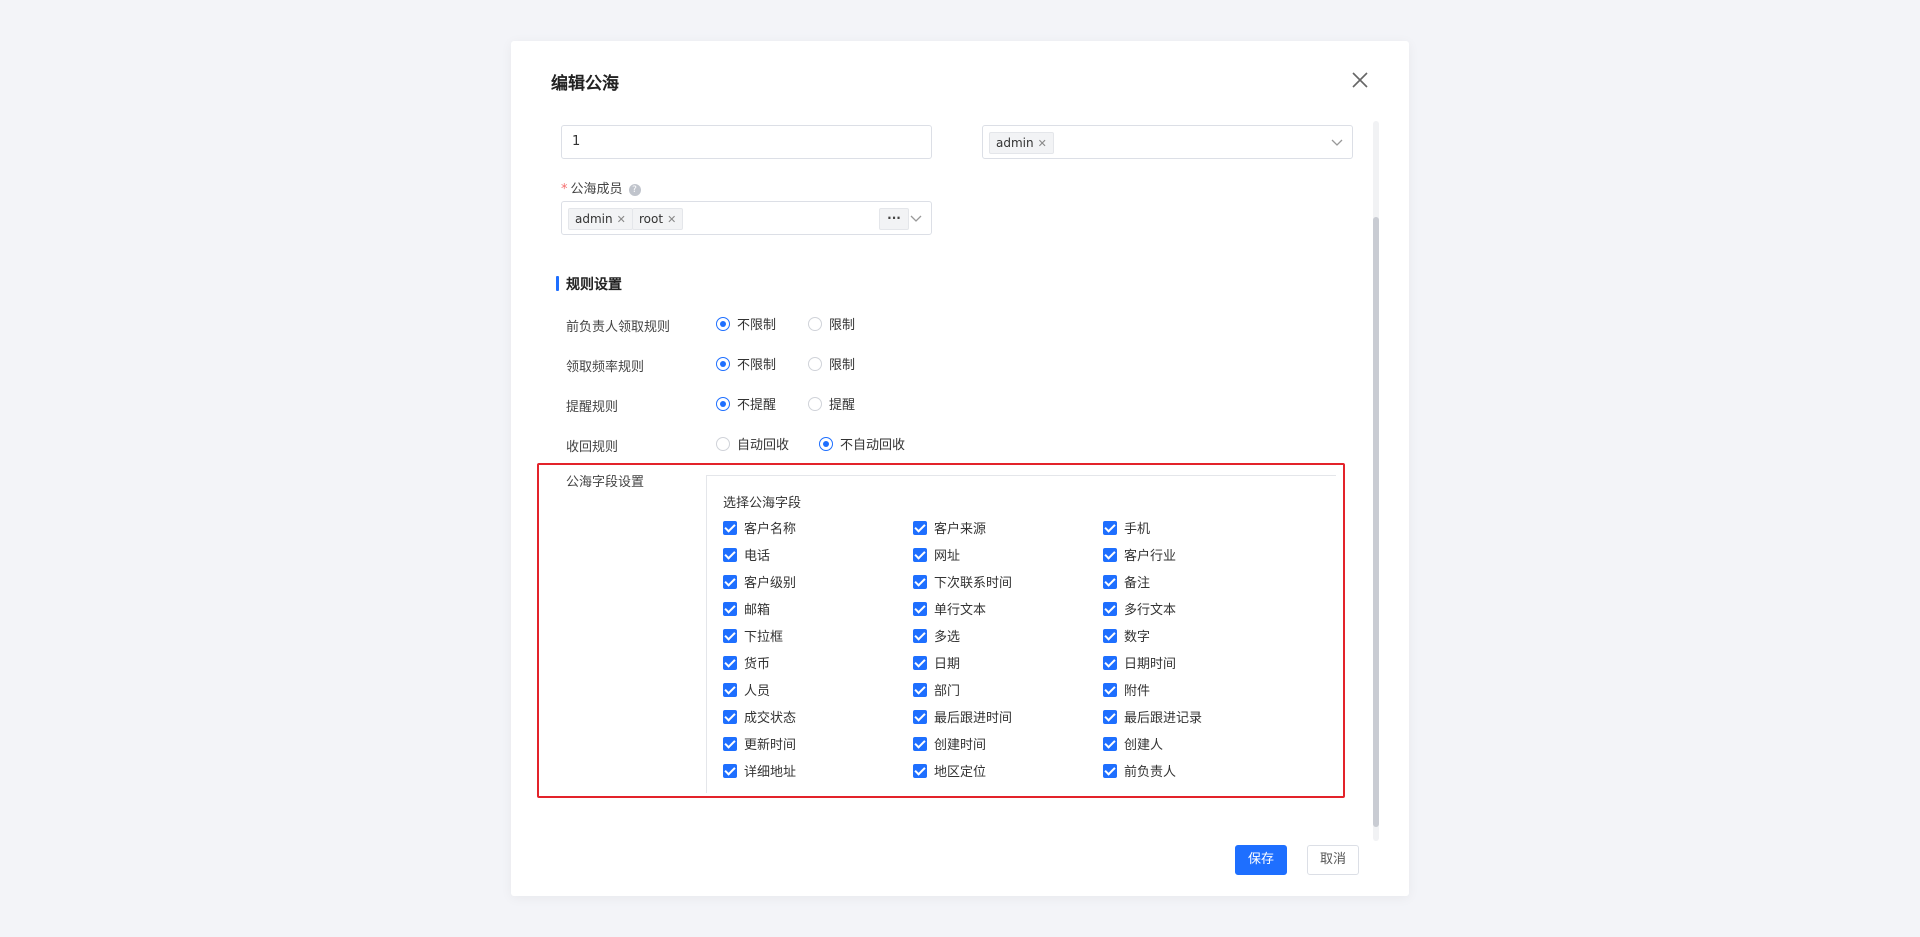  Describe the element at coordinates (770, 772) in the screenshot. I see `field-checkbox-label: 详细地址` at that location.